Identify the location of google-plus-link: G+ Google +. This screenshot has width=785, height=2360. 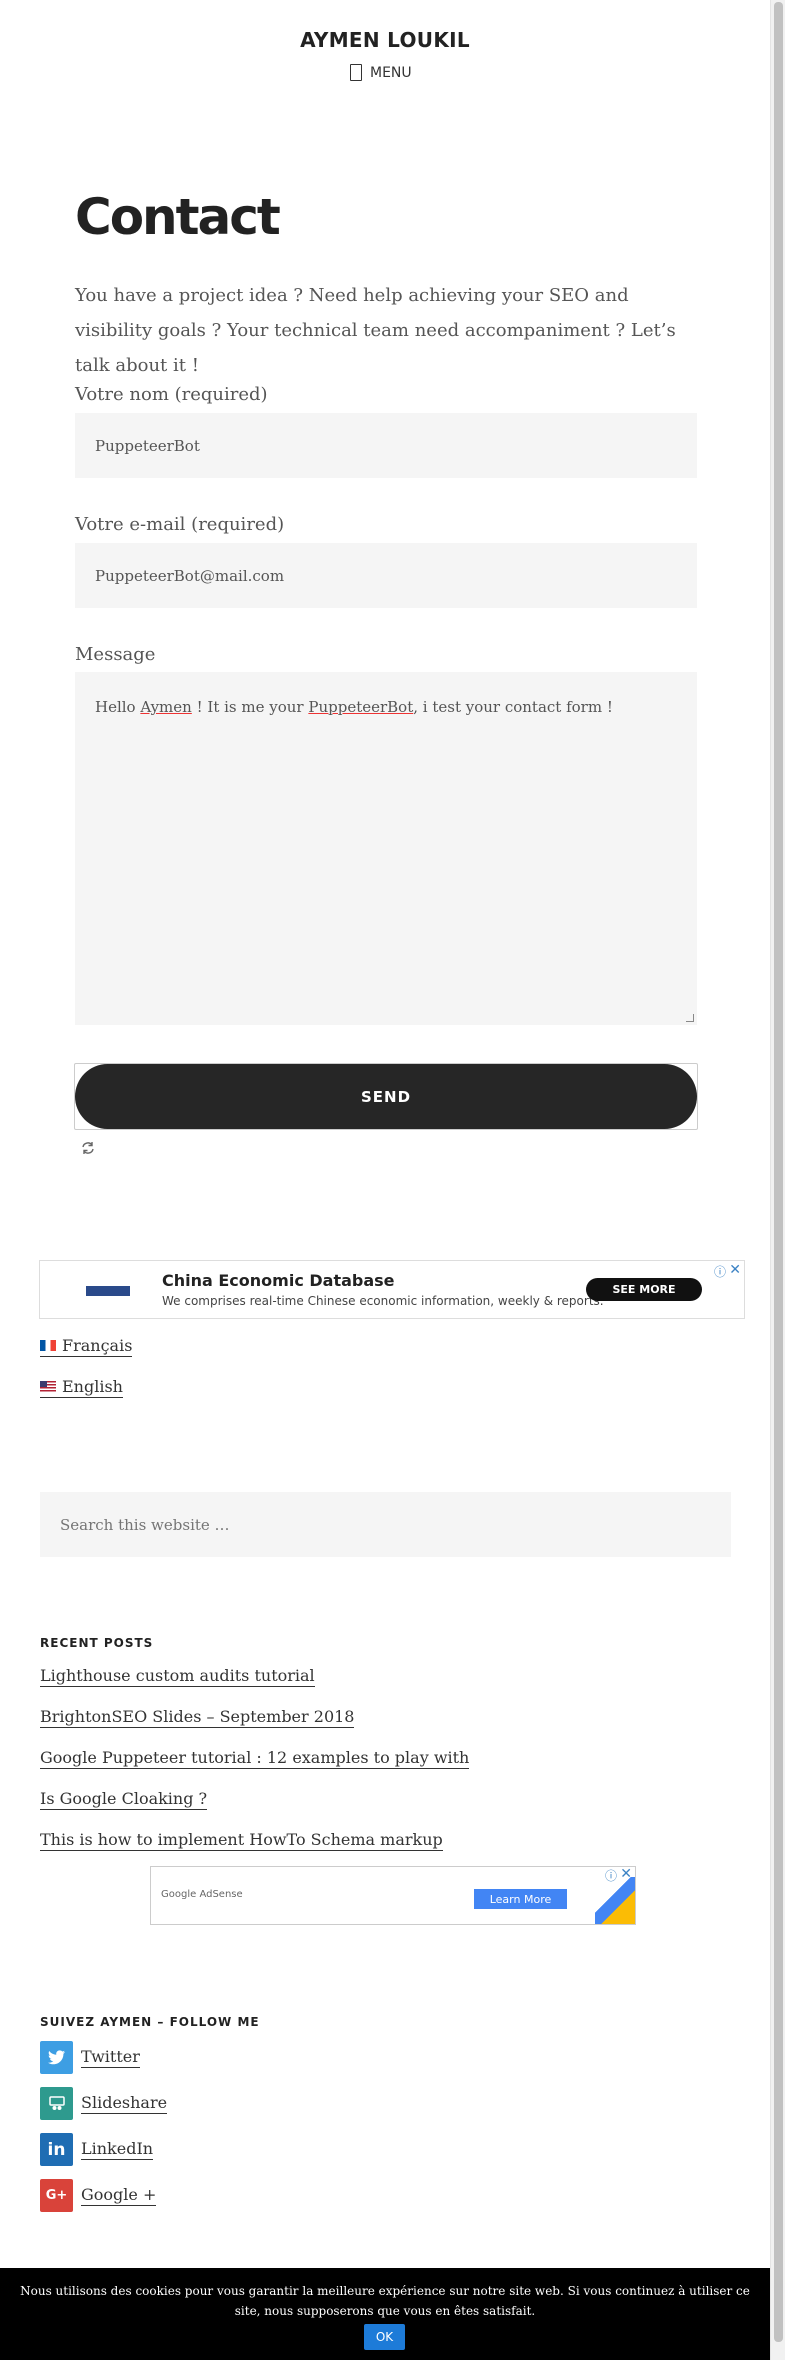
(98, 2195).